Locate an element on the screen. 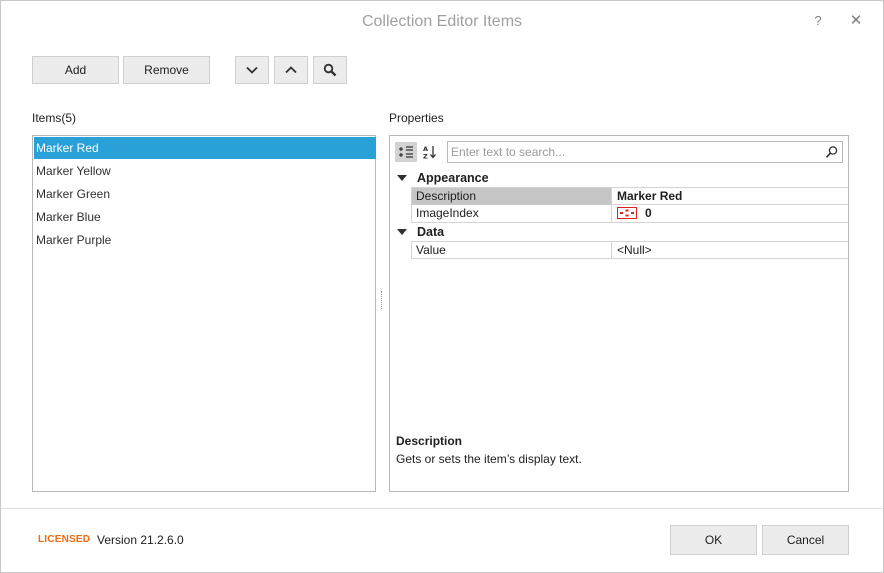  chevron-up-icon is located at coordinates (291, 70).